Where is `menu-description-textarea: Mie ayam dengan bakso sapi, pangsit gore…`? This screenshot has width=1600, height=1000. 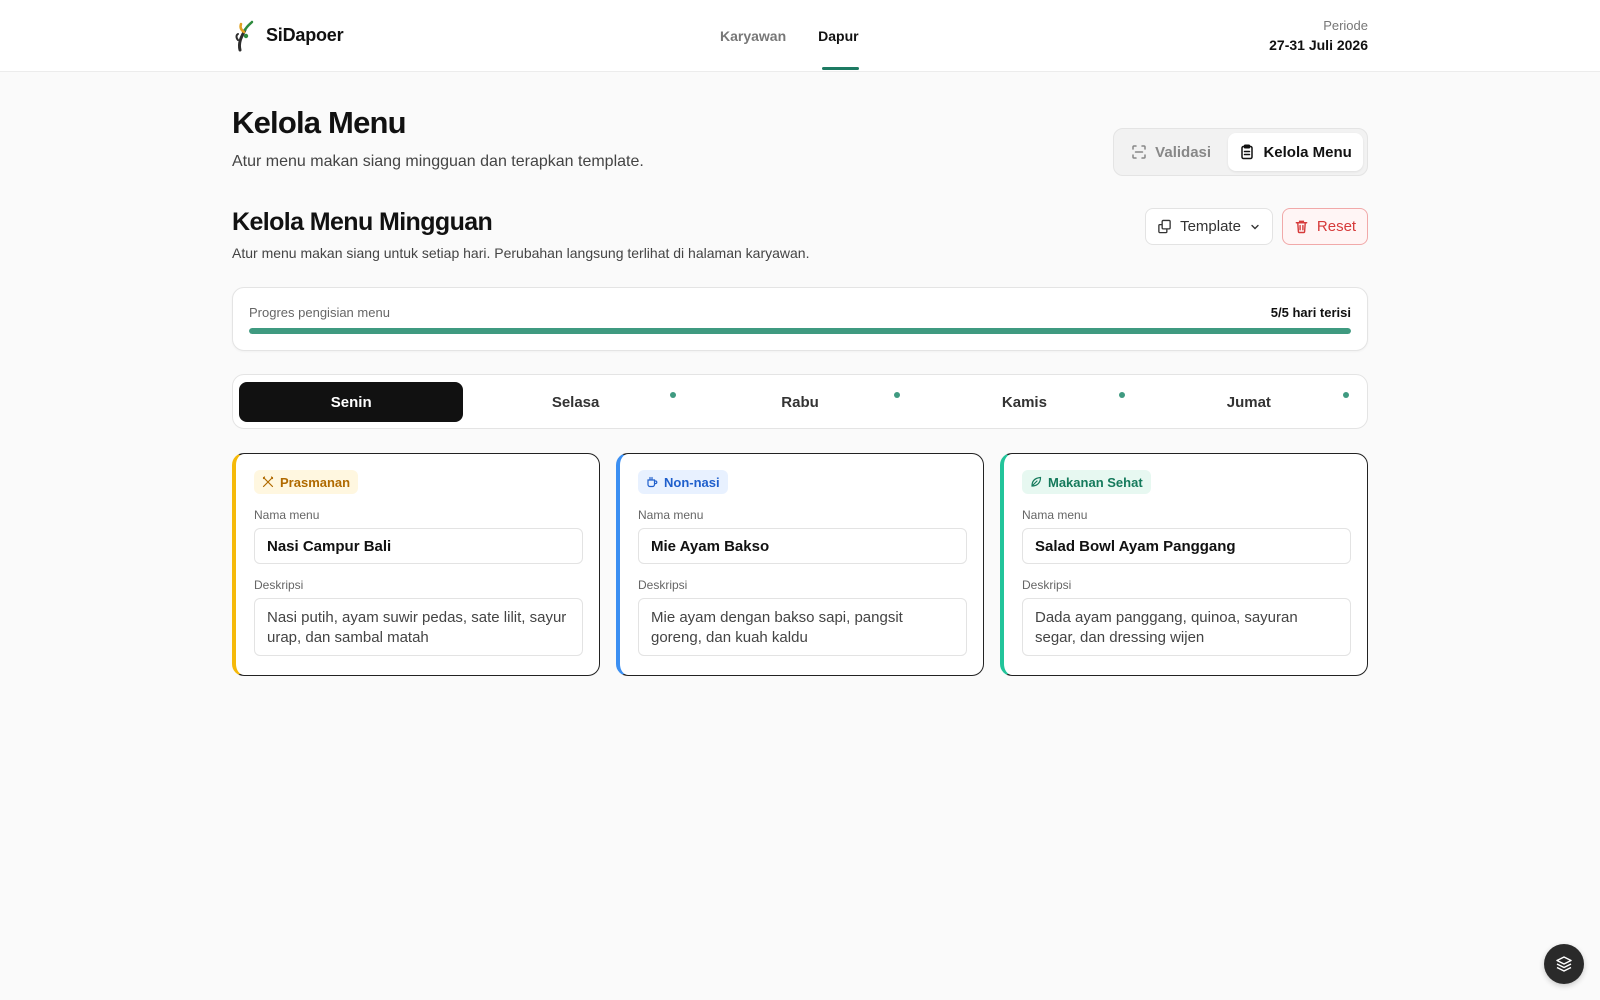 menu-description-textarea: Mie ayam dengan bakso sapi, pangsit gore… is located at coordinates (802, 627).